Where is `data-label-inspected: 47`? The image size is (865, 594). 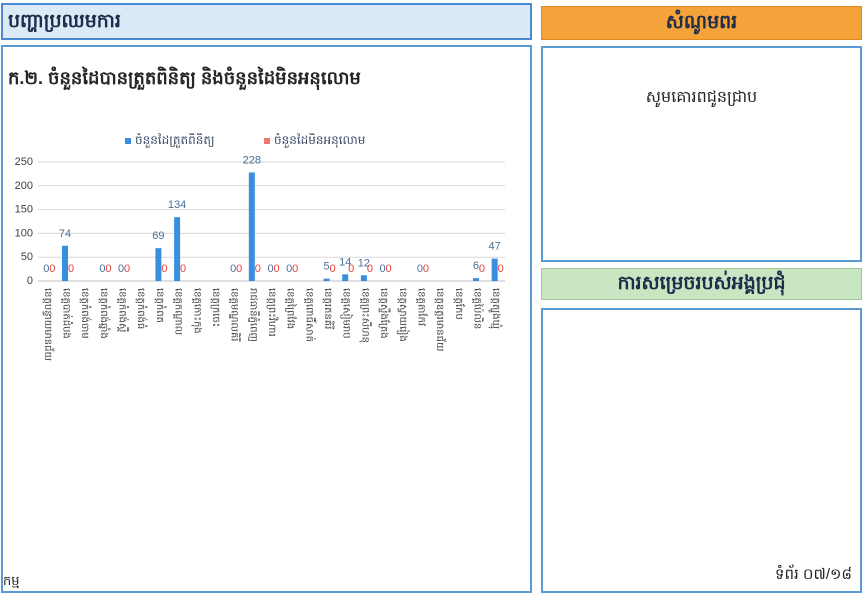
data-label-inspected: 47 is located at coordinates (495, 247).